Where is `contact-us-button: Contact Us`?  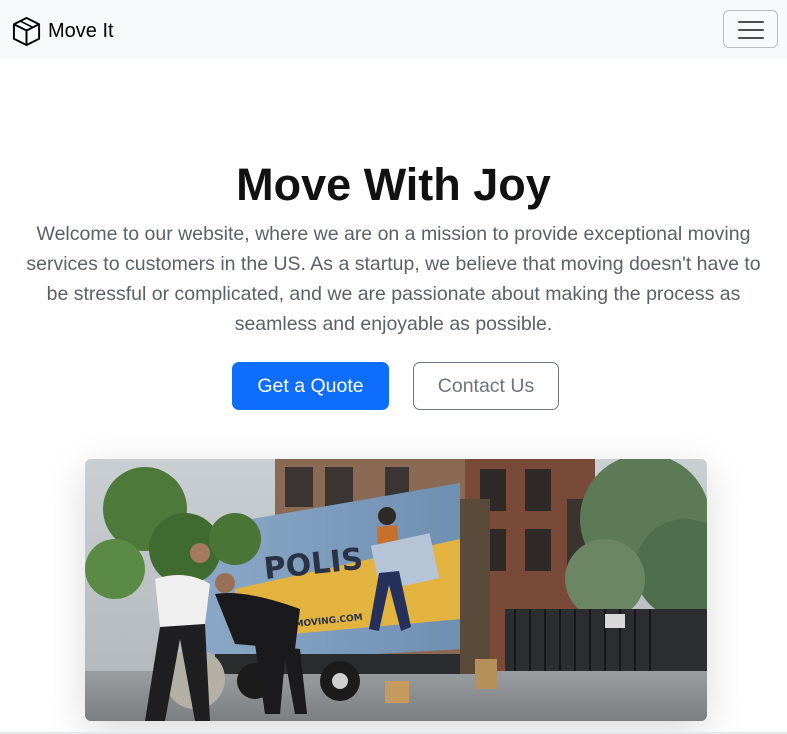 contact-us-button: Contact Us is located at coordinates (486, 386).